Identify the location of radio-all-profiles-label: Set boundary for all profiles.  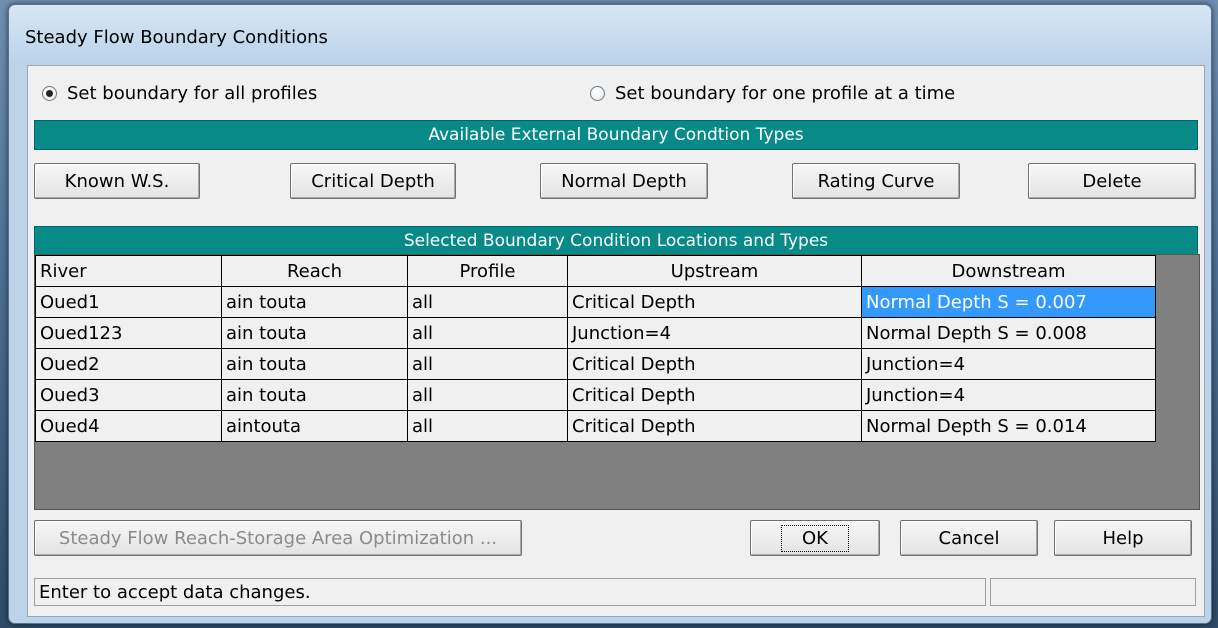
(192, 93).